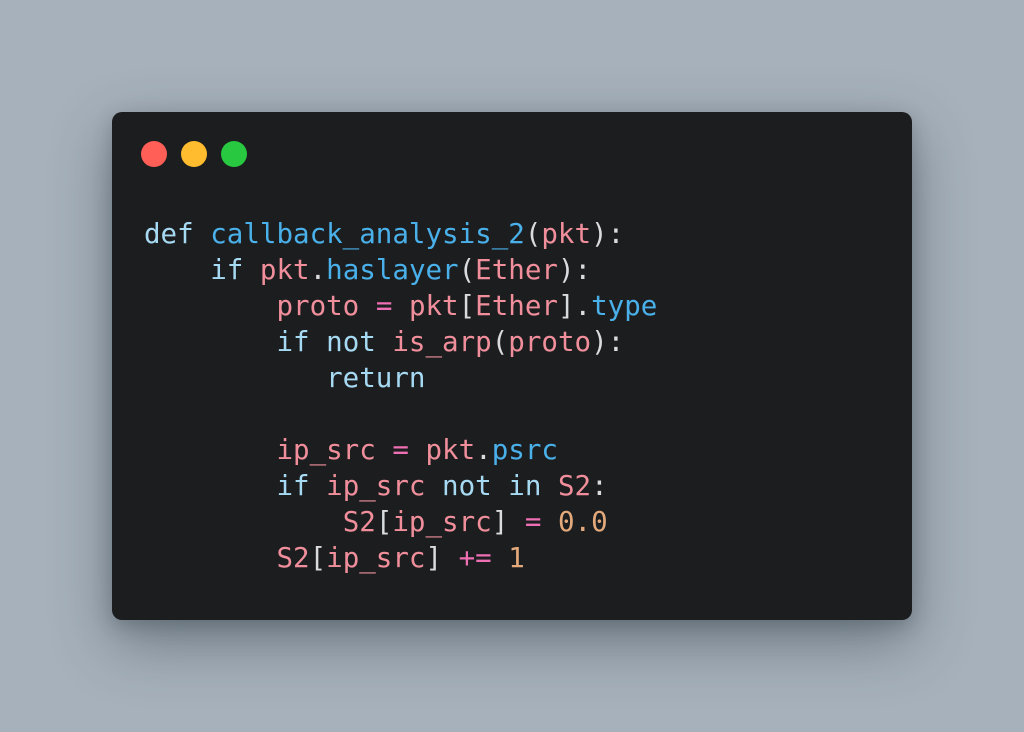  I want to click on window-controls, so click(194, 154).